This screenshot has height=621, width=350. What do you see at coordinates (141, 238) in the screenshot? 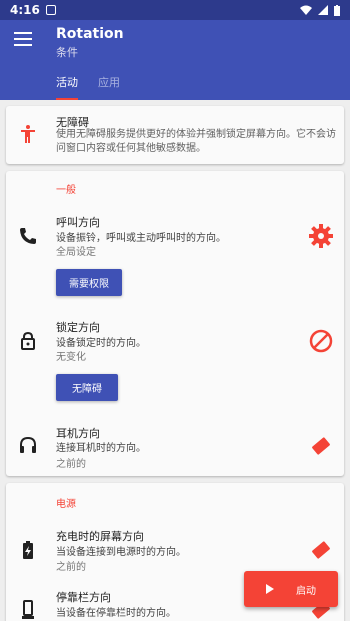
I see `call-desc: 设备振铃，呼叫或主动呼叫时的方向。` at bounding box center [141, 238].